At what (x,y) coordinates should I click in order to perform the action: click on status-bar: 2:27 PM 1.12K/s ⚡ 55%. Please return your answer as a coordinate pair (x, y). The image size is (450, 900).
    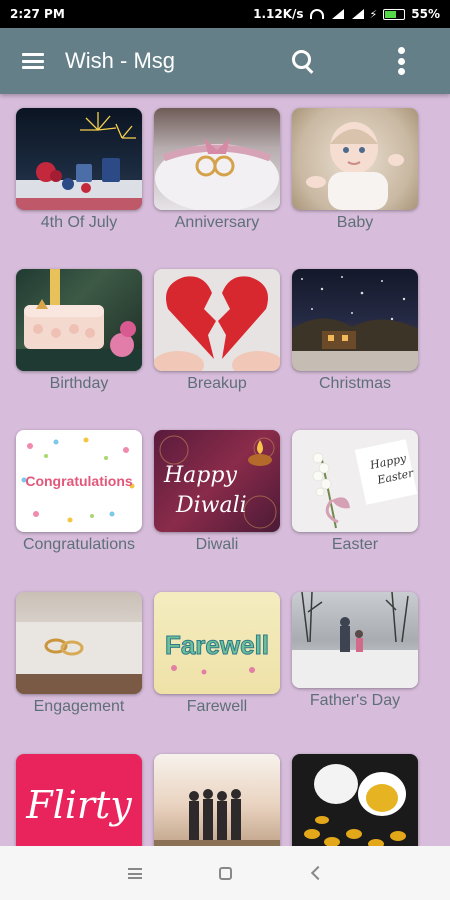
    Looking at the image, I should click on (225, 14).